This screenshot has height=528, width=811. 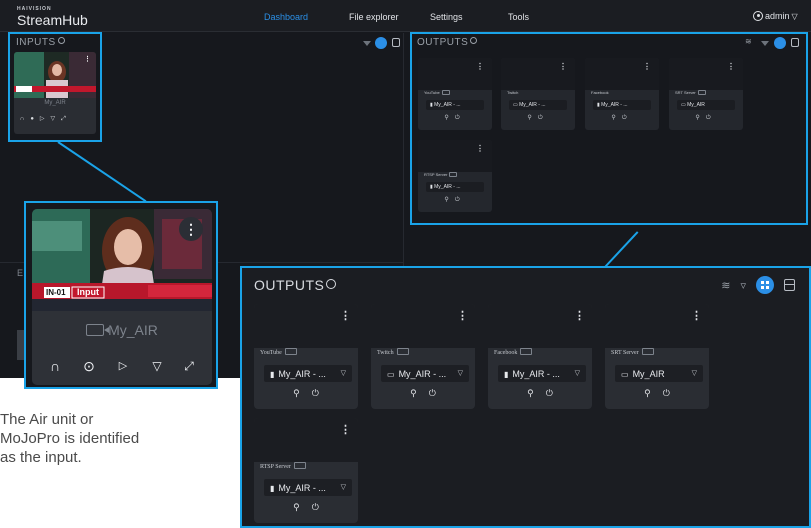 I want to click on input-card: IN-01 Input ⋮ My_AIR ∩ ⊙ ▷ ▽ ⤢, so click(x=122, y=297).